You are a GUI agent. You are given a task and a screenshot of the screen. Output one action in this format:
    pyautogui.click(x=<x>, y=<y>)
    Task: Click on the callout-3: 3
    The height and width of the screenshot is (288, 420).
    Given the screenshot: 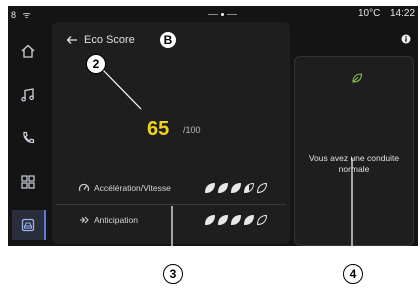 What is the action you would take?
    pyautogui.click(x=173, y=274)
    